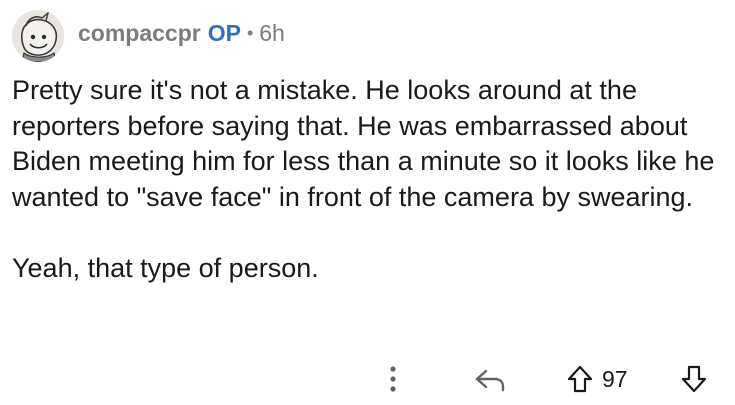  I want to click on username: compaccpr, so click(139, 33).